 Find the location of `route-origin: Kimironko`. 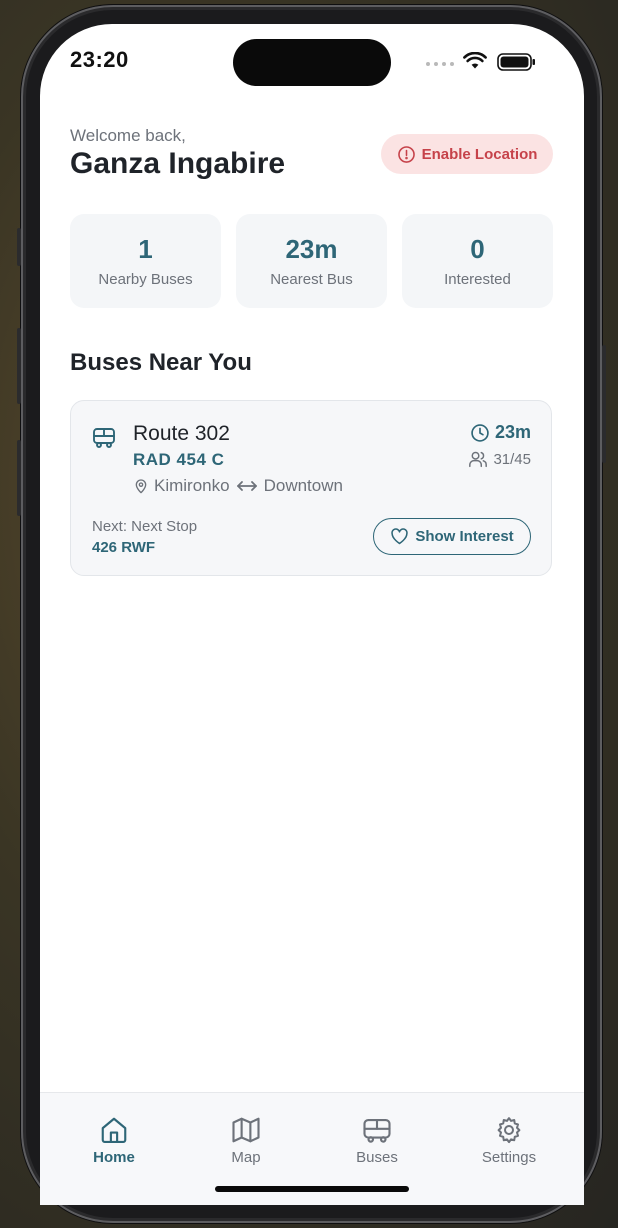

route-origin: Kimironko is located at coordinates (192, 485).